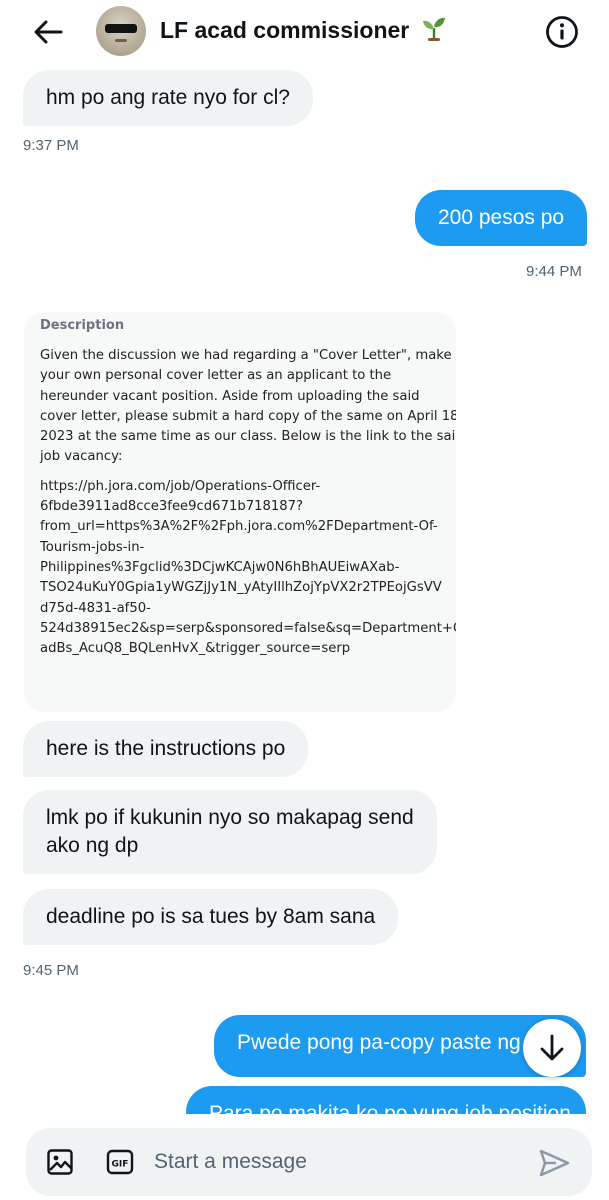 The image size is (609, 1200). I want to click on arrow-left-icon, so click(48, 32).